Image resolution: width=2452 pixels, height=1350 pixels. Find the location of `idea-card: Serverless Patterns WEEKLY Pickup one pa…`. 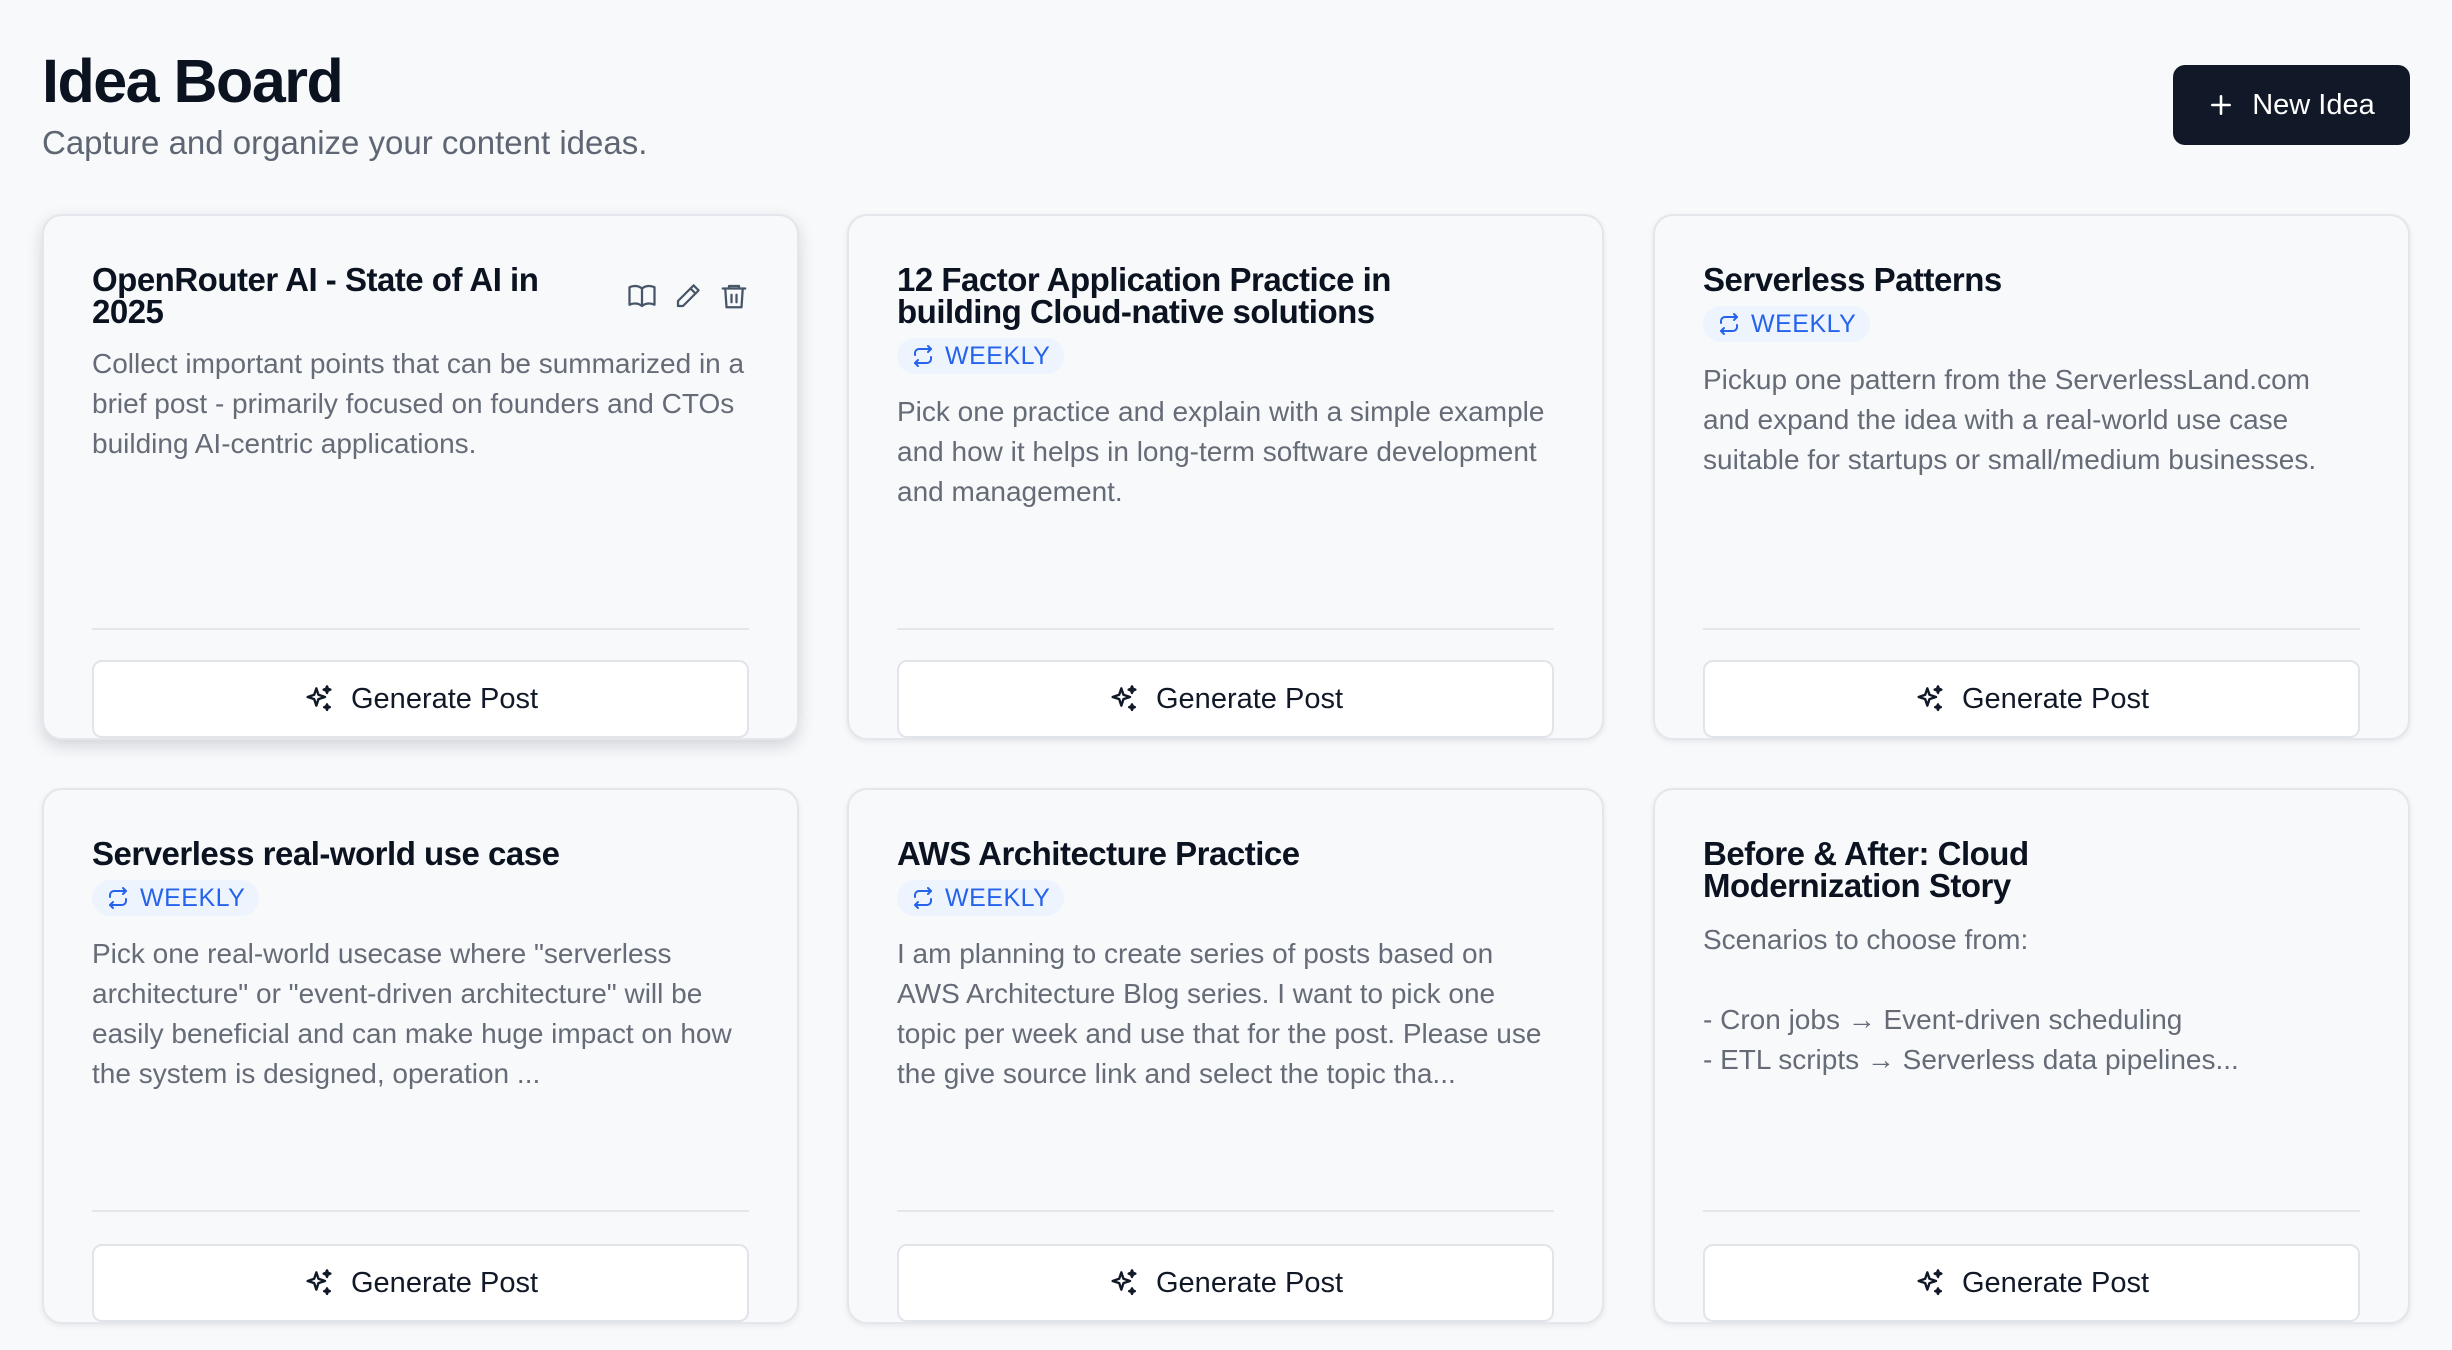

idea-card: Serverless Patterns WEEKLY Pickup one pa… is located at coordinates (2031, 477).